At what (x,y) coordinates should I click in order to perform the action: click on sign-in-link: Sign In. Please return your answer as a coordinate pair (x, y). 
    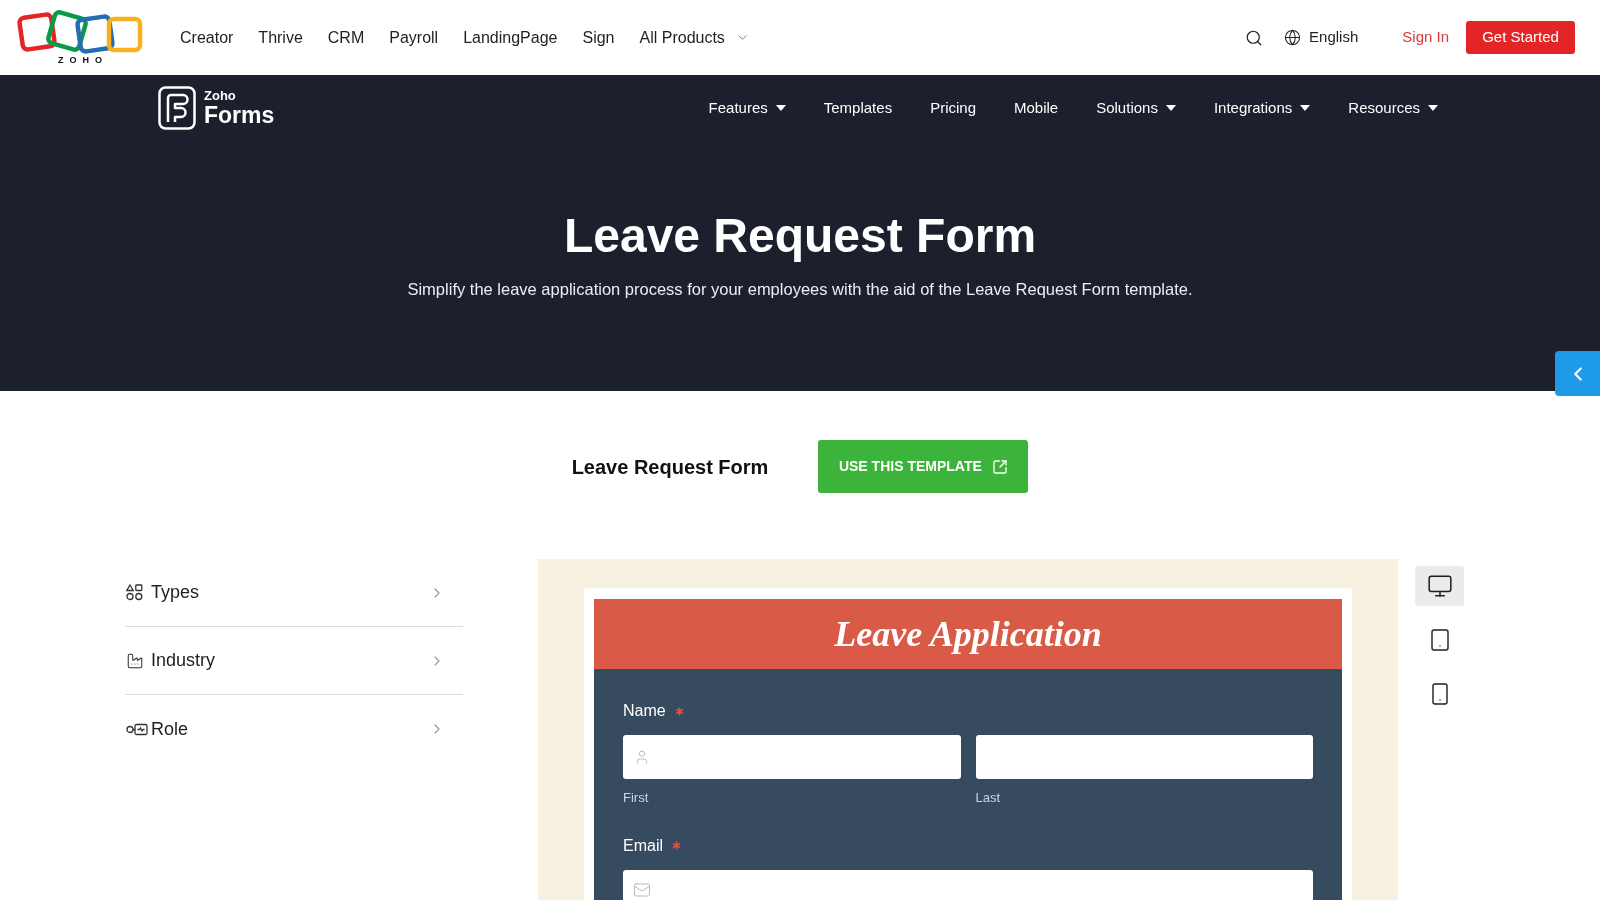
    Looking at the image, I should click on (1425, 37).